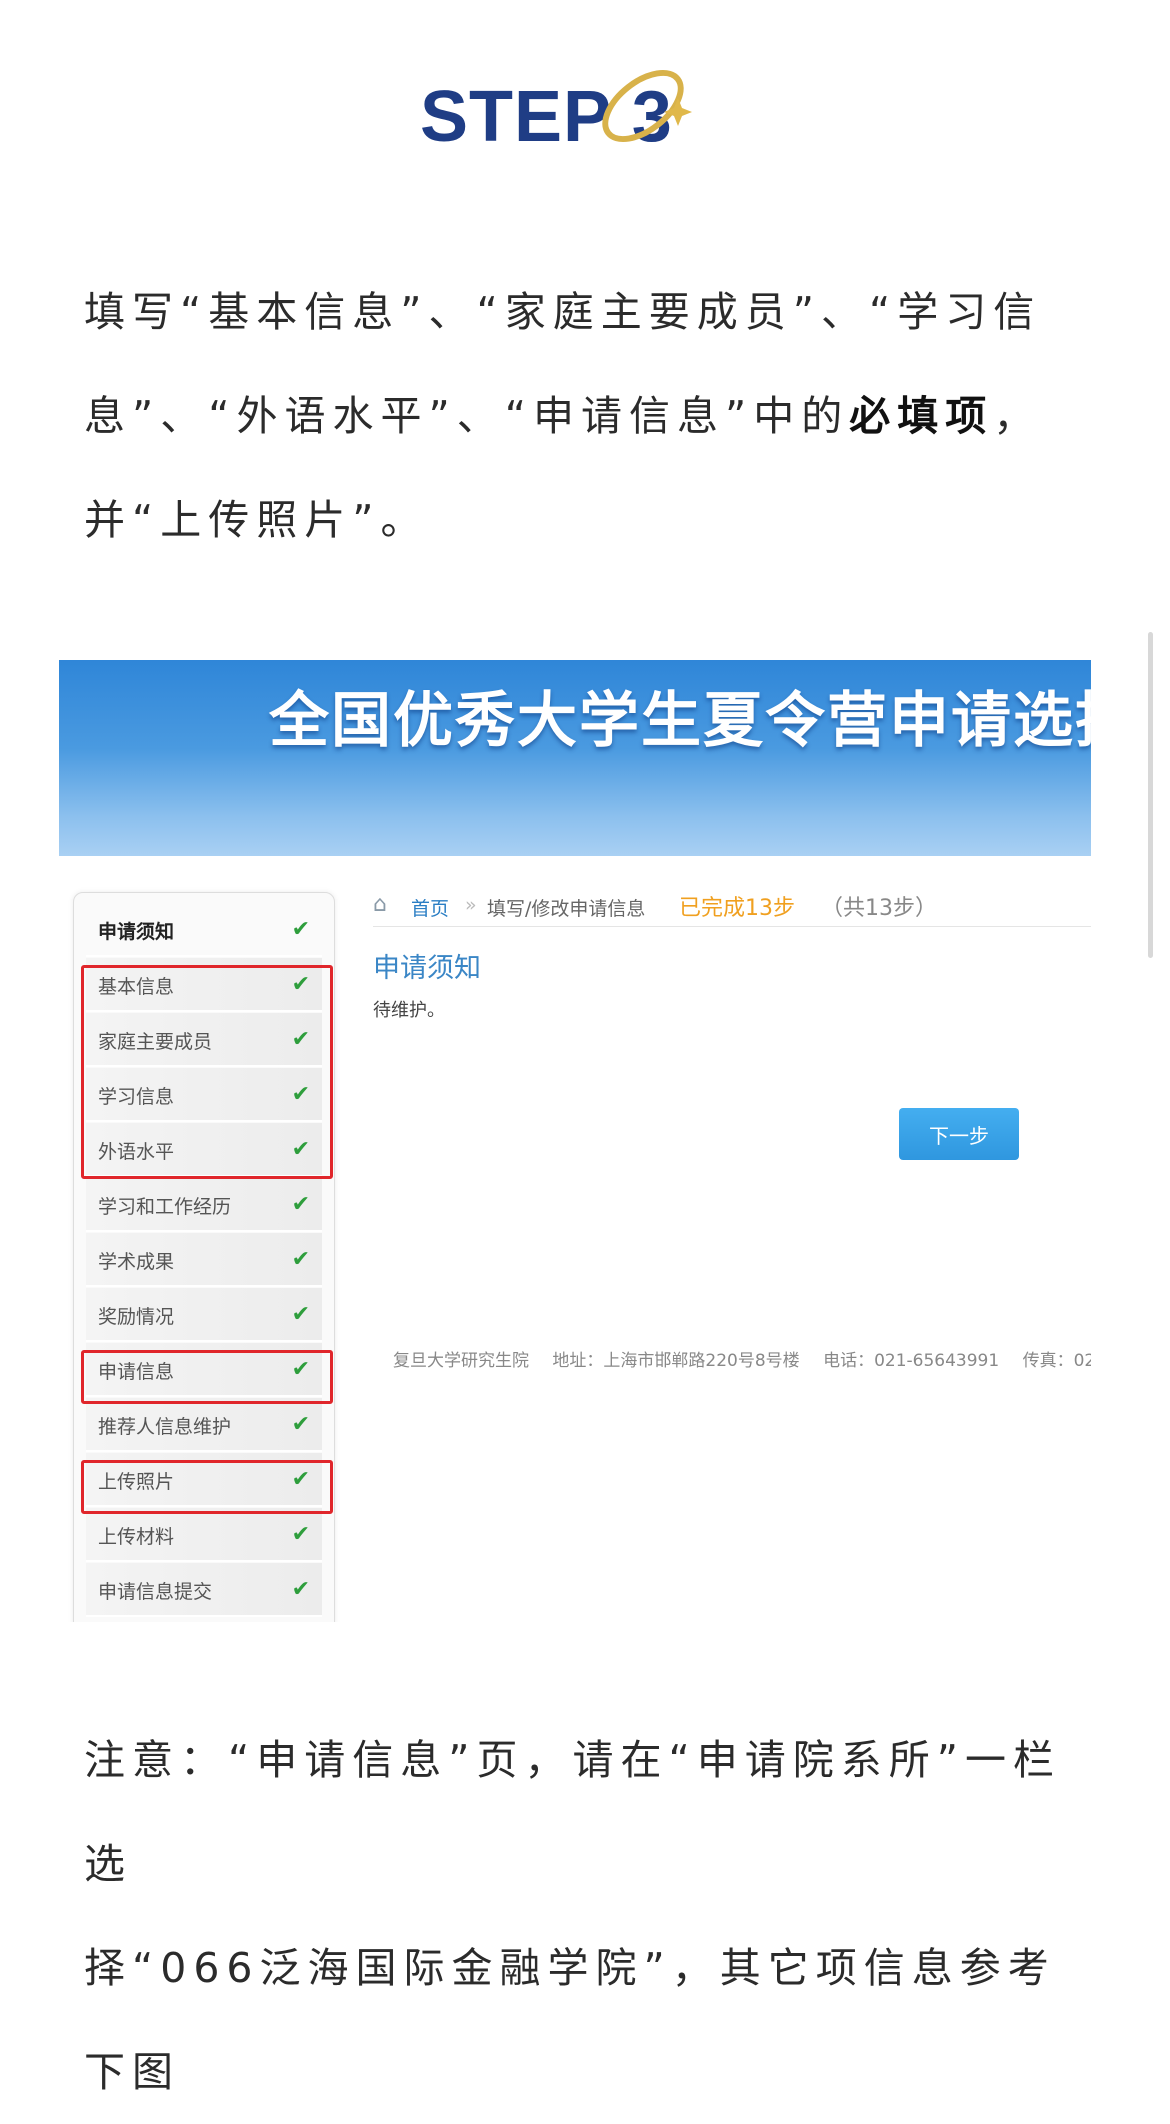 The width and height of the screenshot is (1170, 2124). I want to click on page-scrollbar, so click(1150, 795).